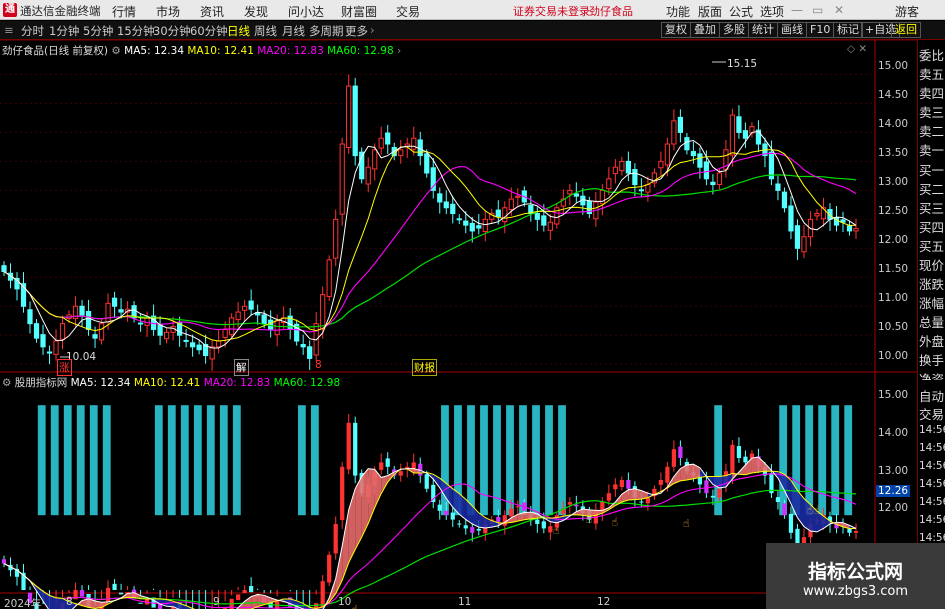 Image resolution: width=945 pixels, height=609 pixels. Describe the element at coordinates (32, 31) in the screenshot. I see `period-tab: 分时` at that location.